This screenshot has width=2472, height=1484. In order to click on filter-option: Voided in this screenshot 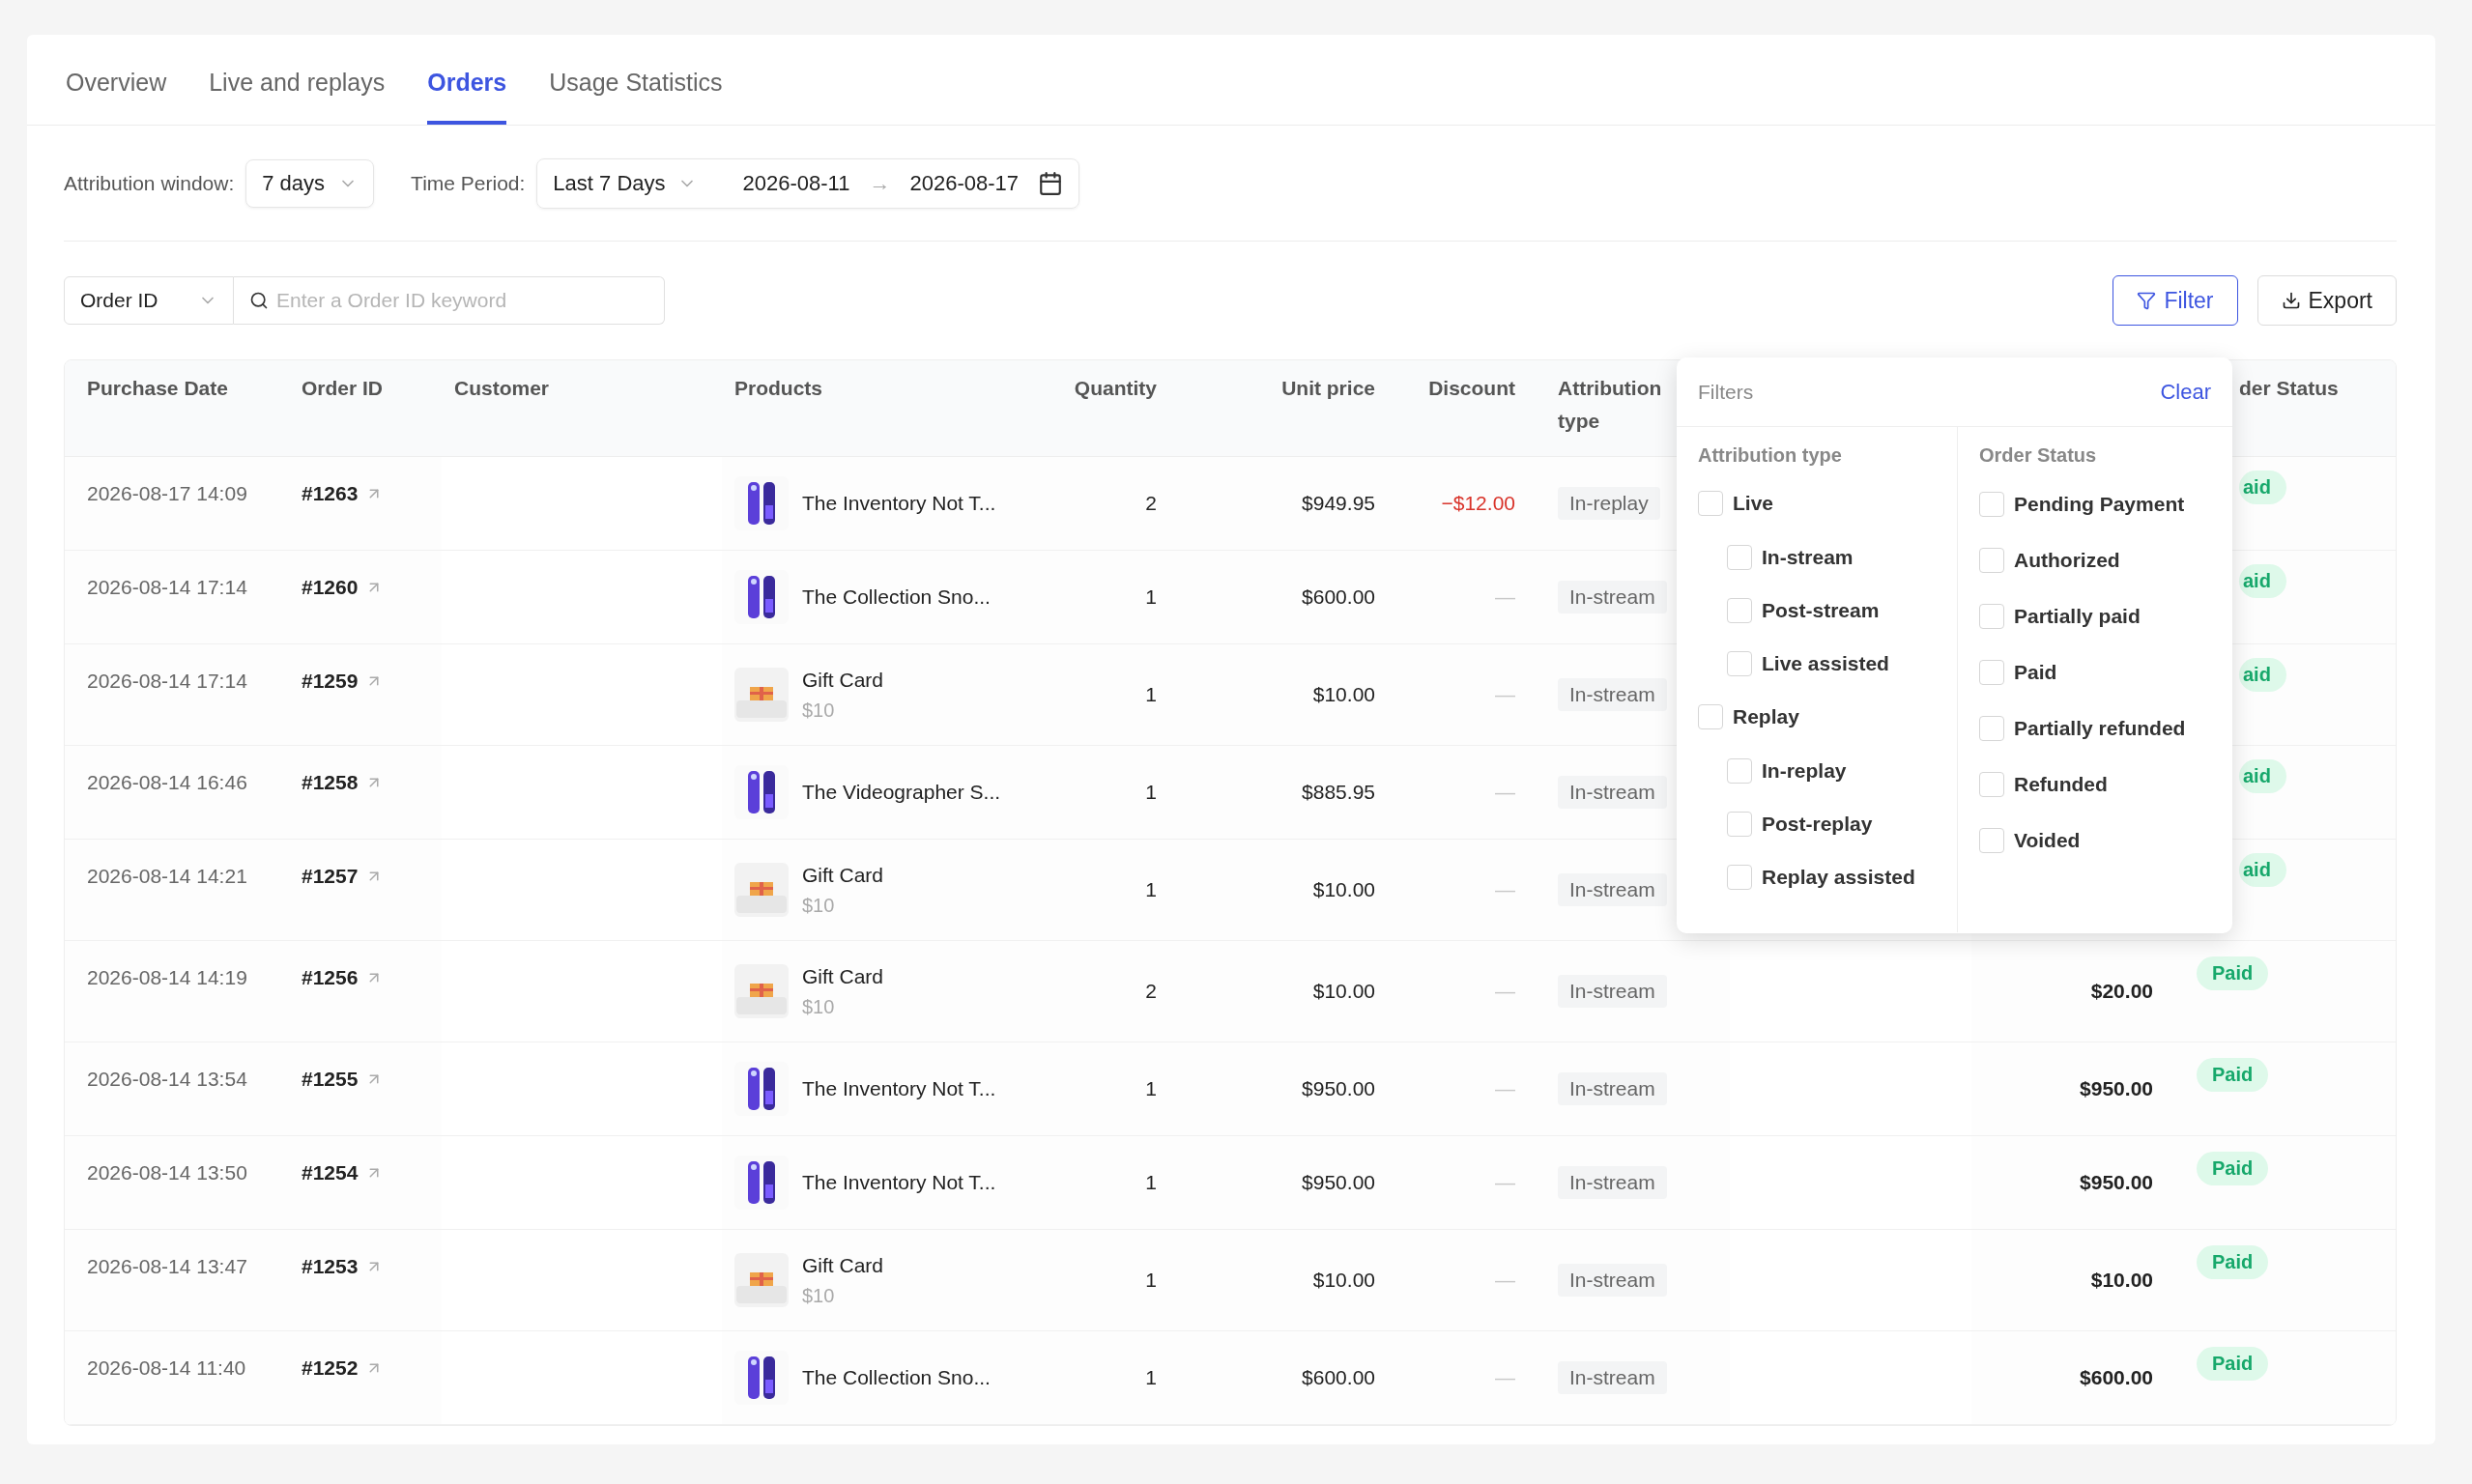, I will do `click(2095, 841)`.